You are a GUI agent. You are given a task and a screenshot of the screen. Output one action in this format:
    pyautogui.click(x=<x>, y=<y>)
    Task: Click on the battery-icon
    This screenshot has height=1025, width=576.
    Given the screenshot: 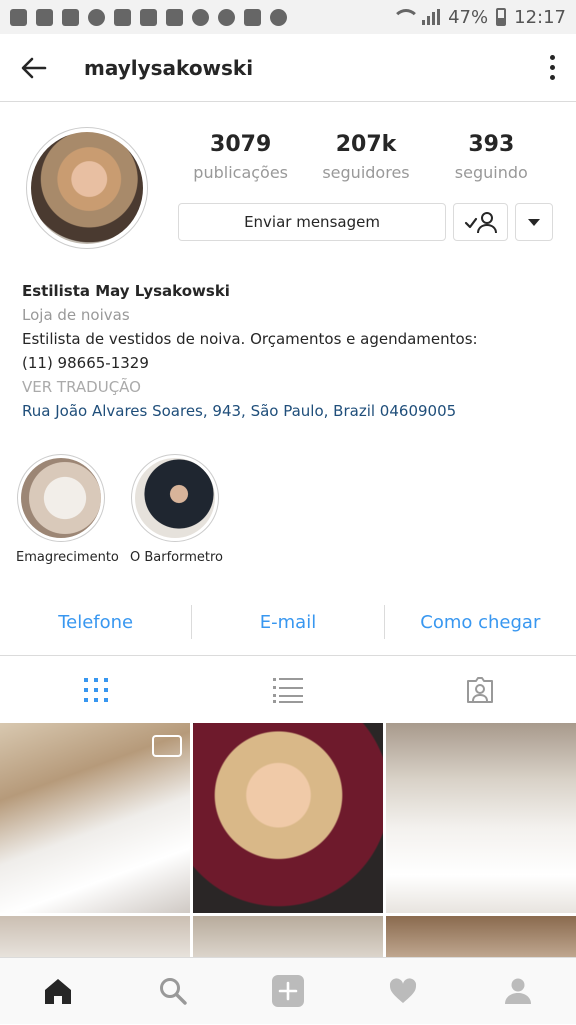 What is the action you would take?
    pyautogui.click(x=501, y=17)
    